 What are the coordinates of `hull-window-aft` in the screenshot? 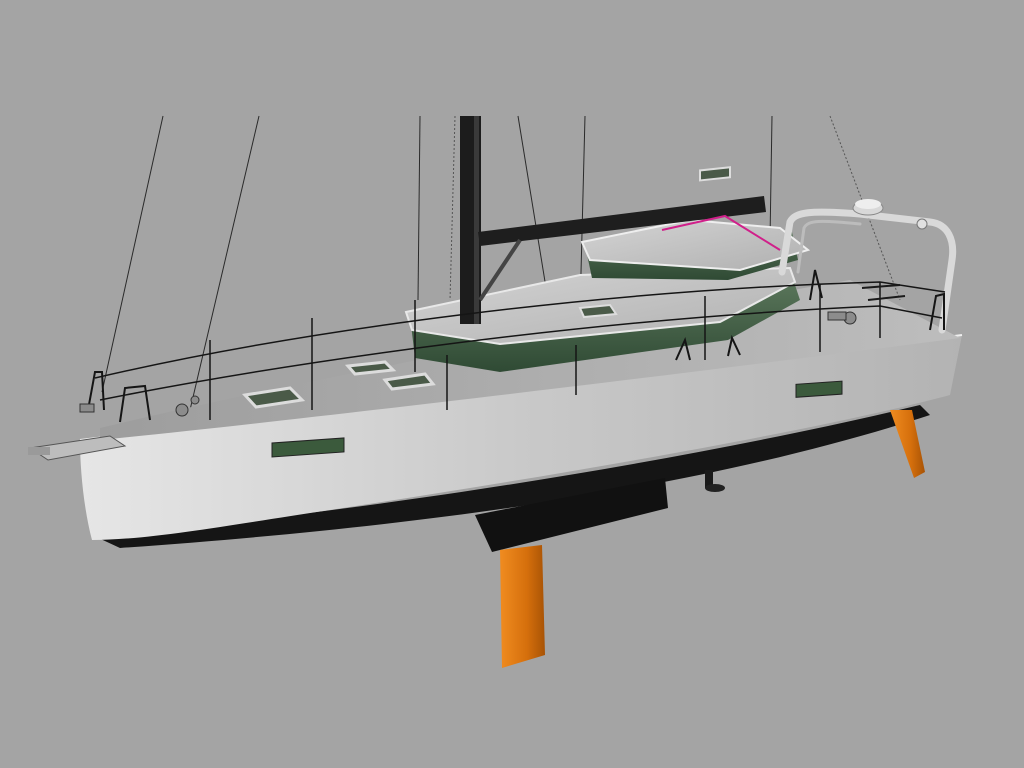 It's located at (819, 389).